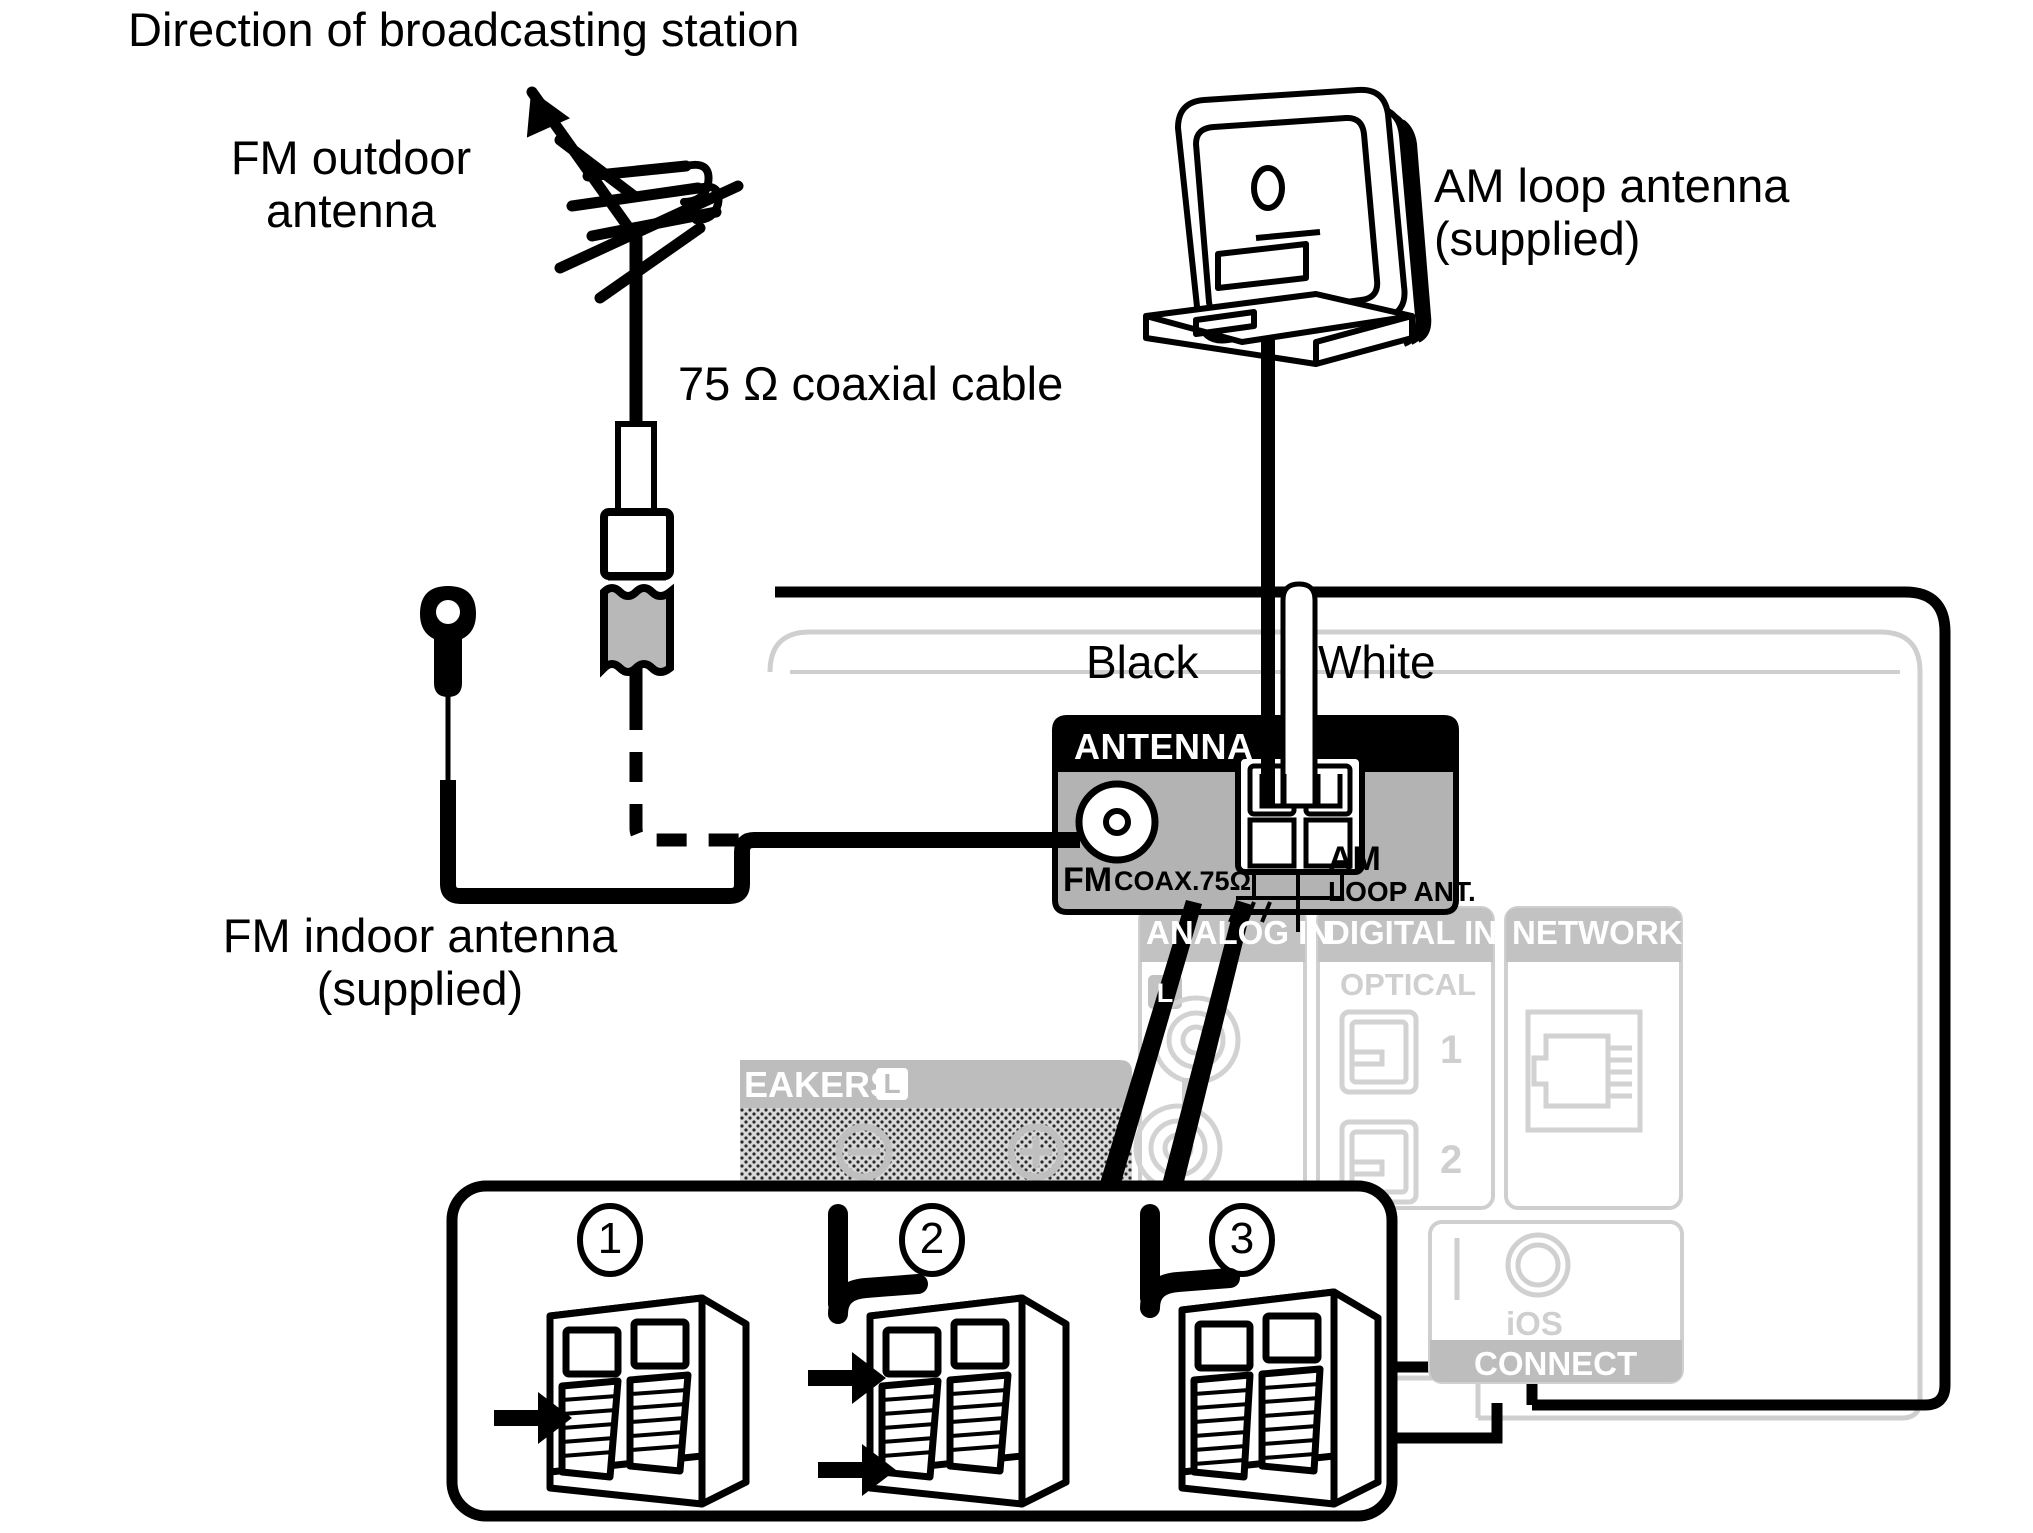  Describe the element at coordinates (1405, 1058) in the screenshot. I see `digital-in-block` at that location.